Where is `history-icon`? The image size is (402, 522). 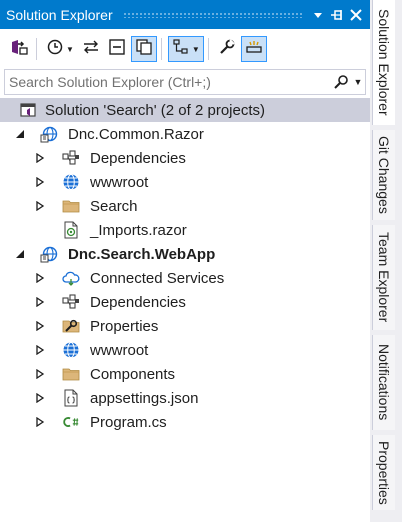 history-icon is located at coordinates (55, 49).